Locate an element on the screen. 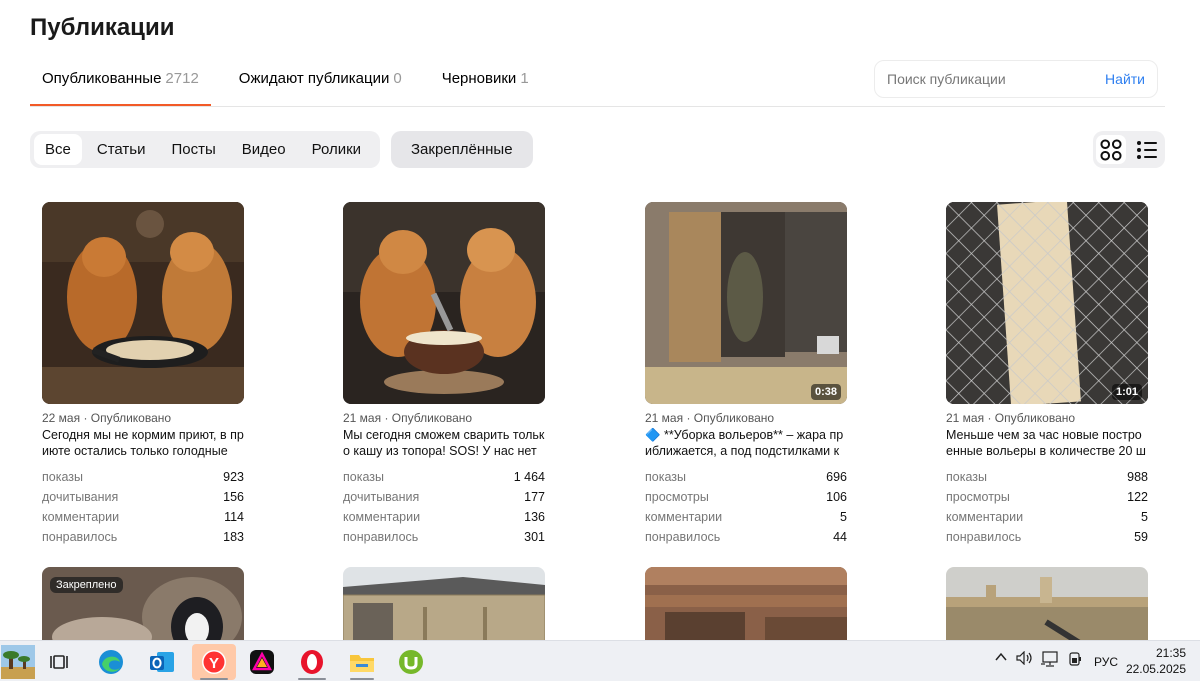 The height and width of the screenshot is (681, 1200). tab-label: Ожидают публикации is located at coordinates (314, 78).